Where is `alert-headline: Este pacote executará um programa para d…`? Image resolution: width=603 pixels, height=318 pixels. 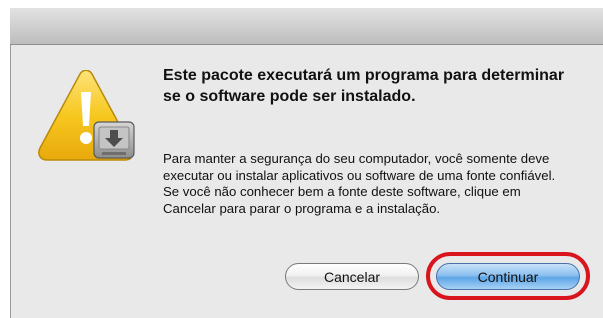 alert-headline: Este pacote executará um programa para d… is located at coordinates (364, 86).